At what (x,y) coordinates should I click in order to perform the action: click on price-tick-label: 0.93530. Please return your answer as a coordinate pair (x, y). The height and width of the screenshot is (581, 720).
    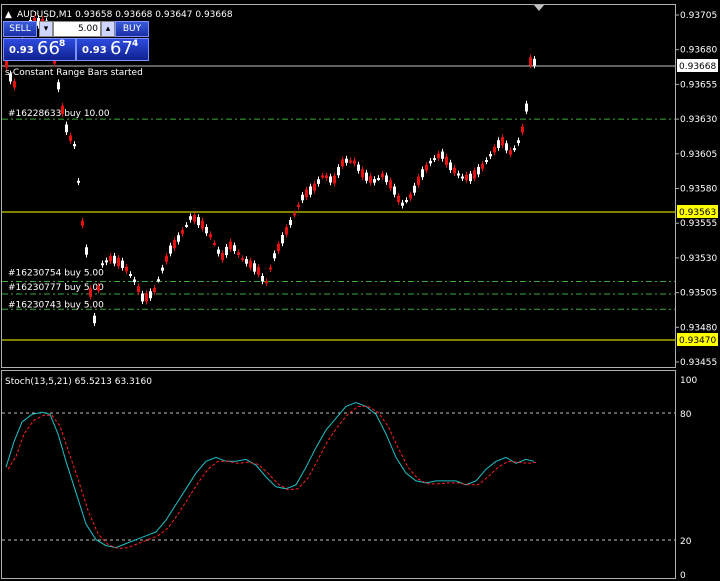
    Looking at the image, I should click on (698, 259).